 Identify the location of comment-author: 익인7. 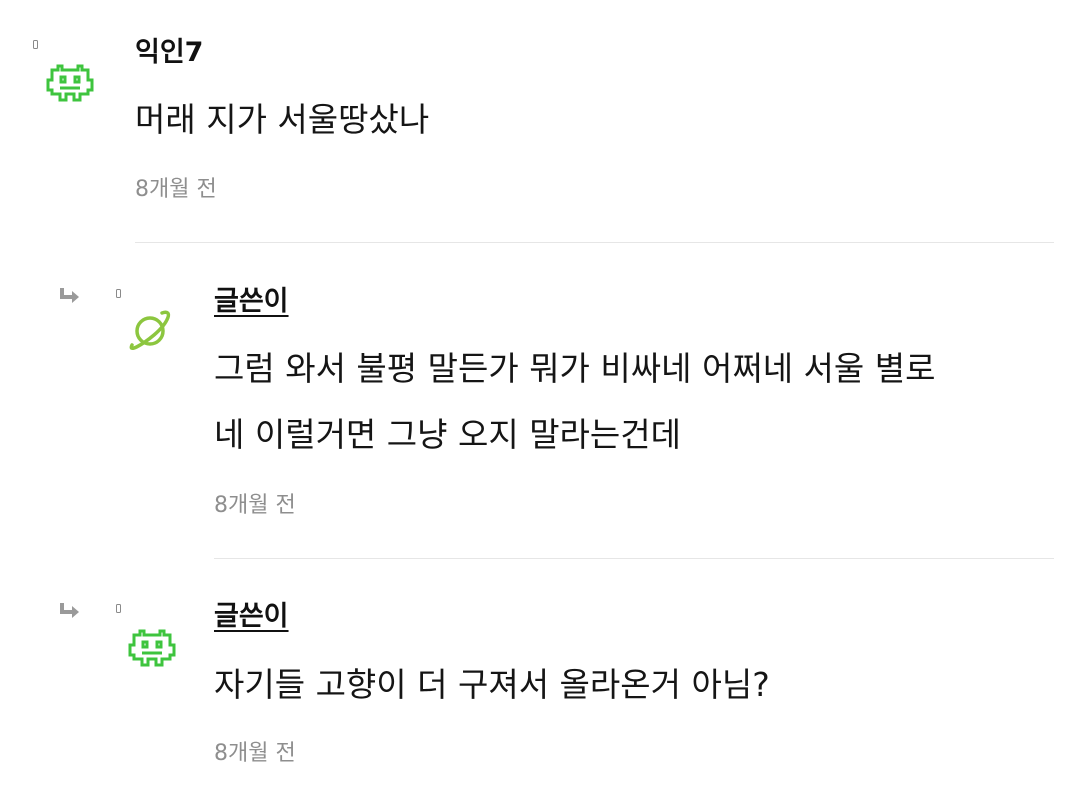
(169, 53).